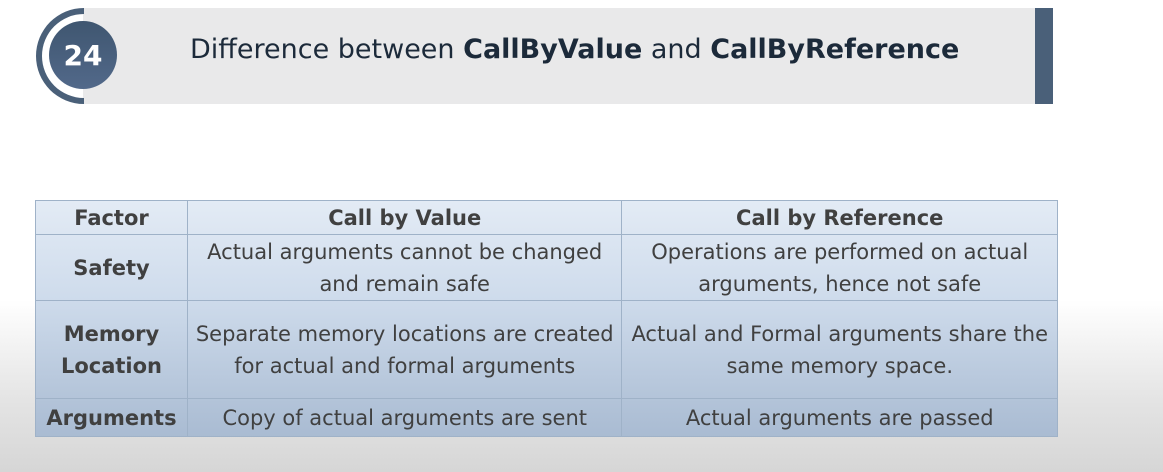  What do you see at coordinates (111, 267) in the screenshot?
I see `factor-cell: Safety` at bounding box center [111, 267].